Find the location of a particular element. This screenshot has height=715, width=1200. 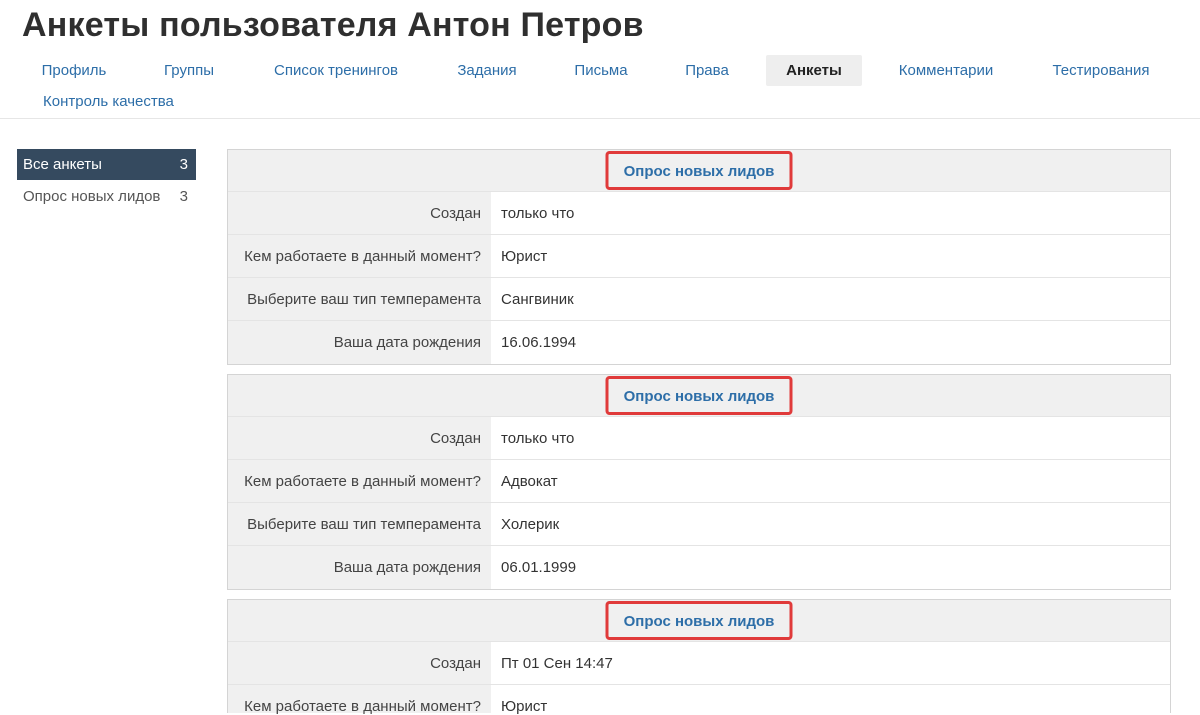

tab-rights: Права is located at coordinates (707, 70).